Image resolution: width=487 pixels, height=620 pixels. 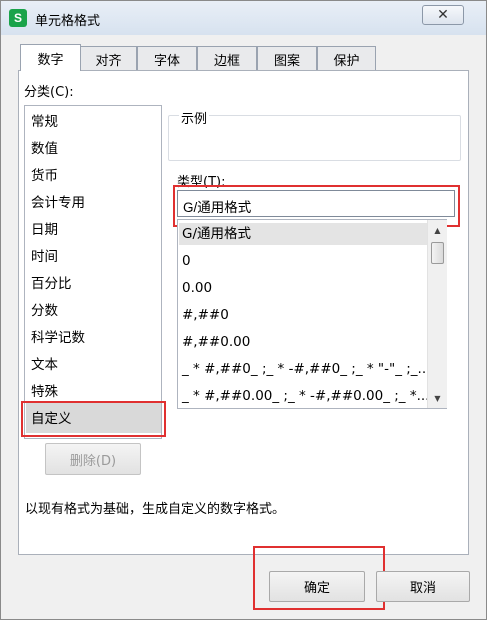 What do you see at coordinates (49, 92) in the screenshot?
I see `category-label: 分类(C):` at bounding box center [49, 92].